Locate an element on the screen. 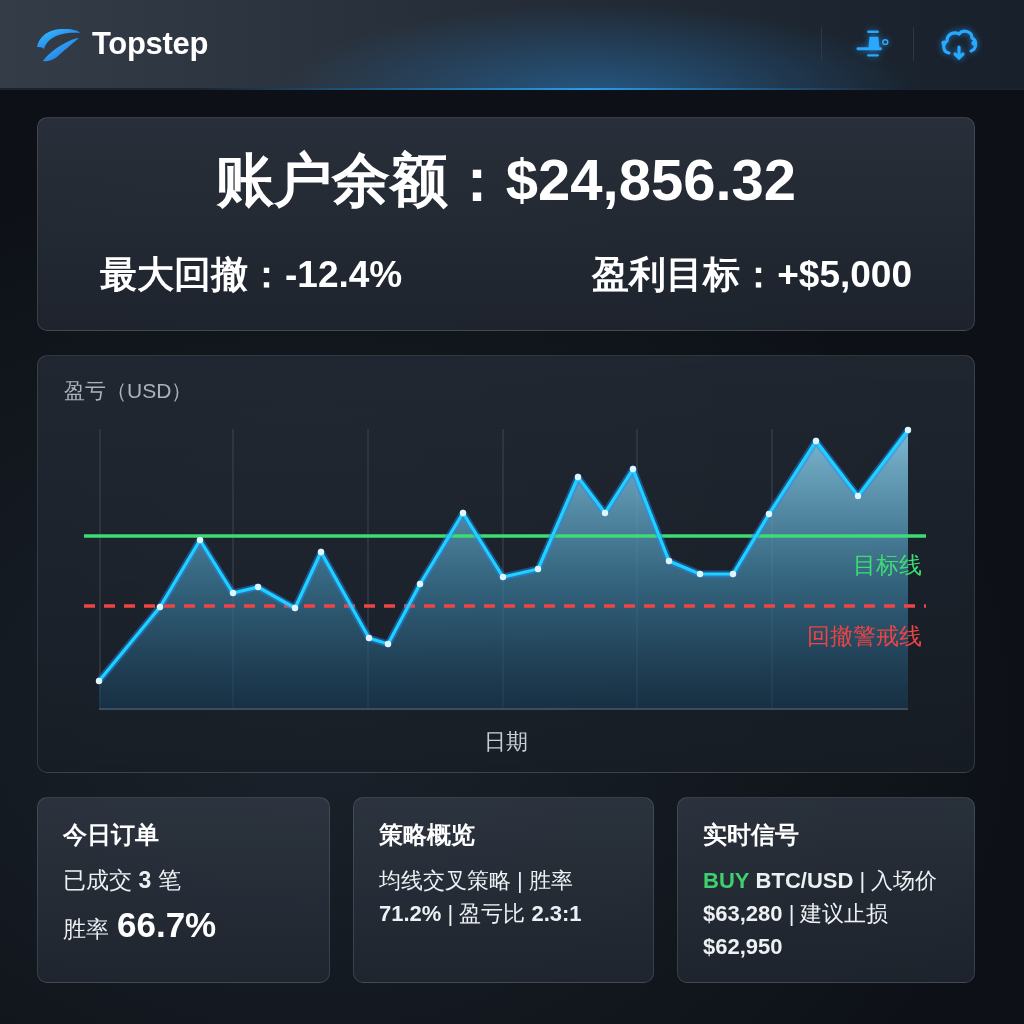 This screenshot has height=1024, width=1024. win-rate-label: 胜率 is located at coordinates (86, 929).